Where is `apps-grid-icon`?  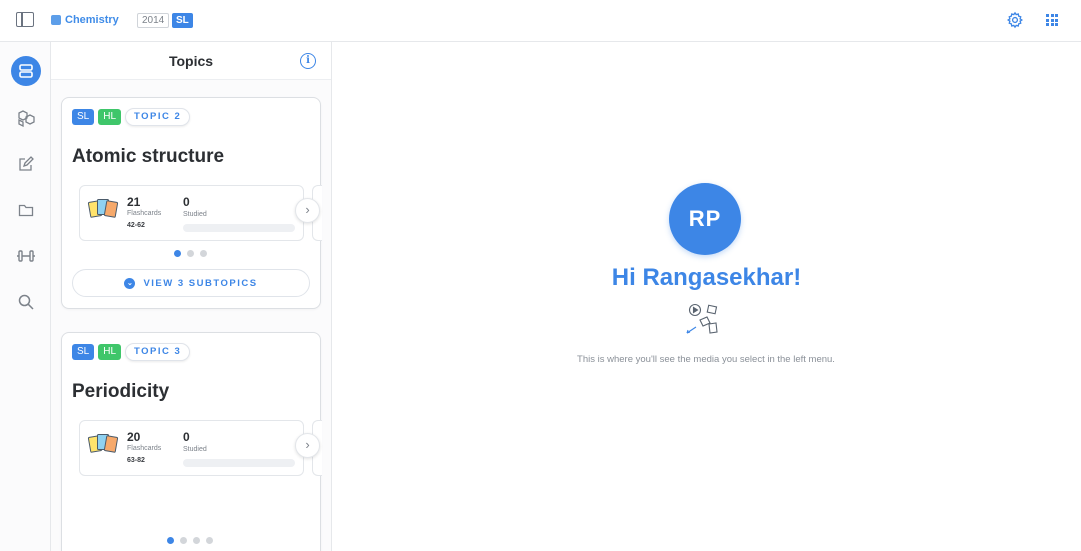 apps-grid-icon is located at coordinates (1052, 20).